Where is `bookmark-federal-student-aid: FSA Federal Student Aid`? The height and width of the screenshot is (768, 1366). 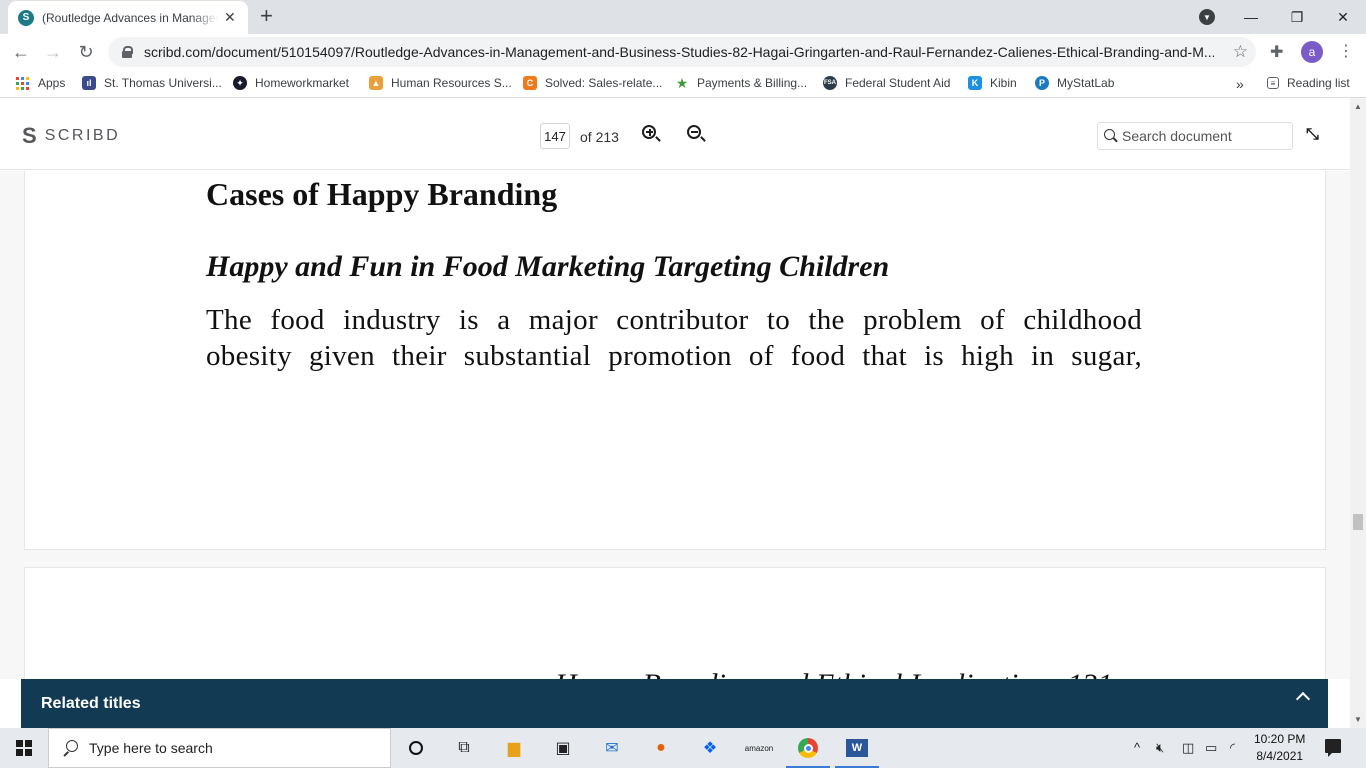
bookmark-federal-student-aid: FSA Federal Student Aid is located at coordinates (886, 83).